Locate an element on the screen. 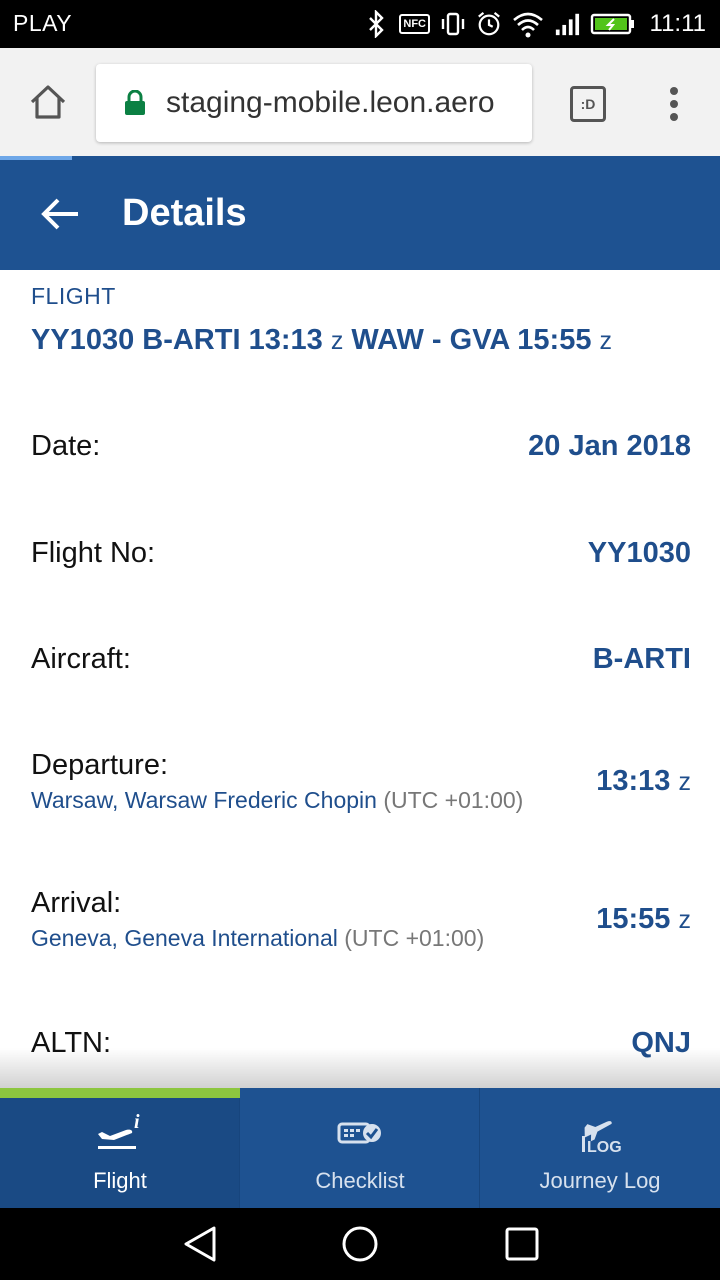  aircraft-value: B-ARTI is located at coordinates (641, 659).